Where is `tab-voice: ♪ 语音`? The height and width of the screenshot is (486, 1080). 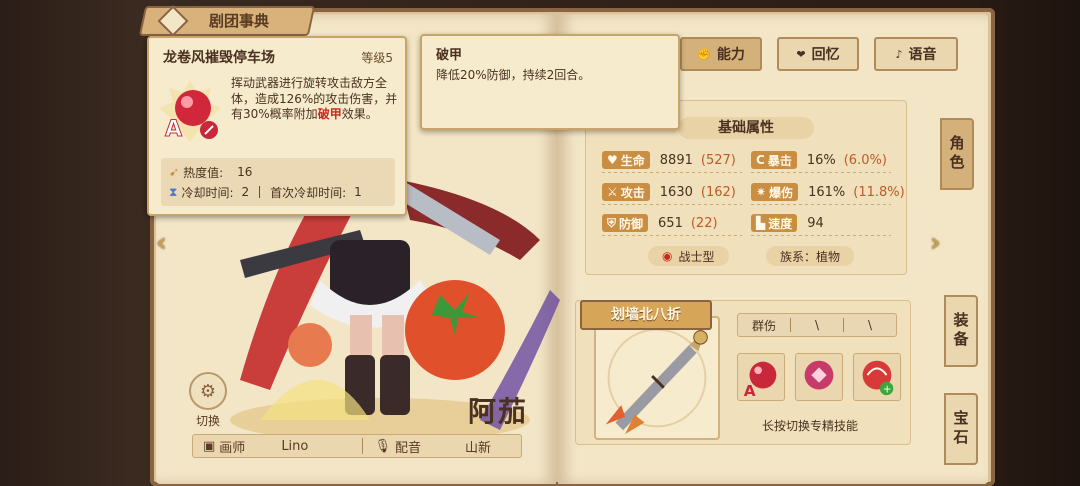 tab-voice: ♪ 语音 is located at coordinates (916, 54).